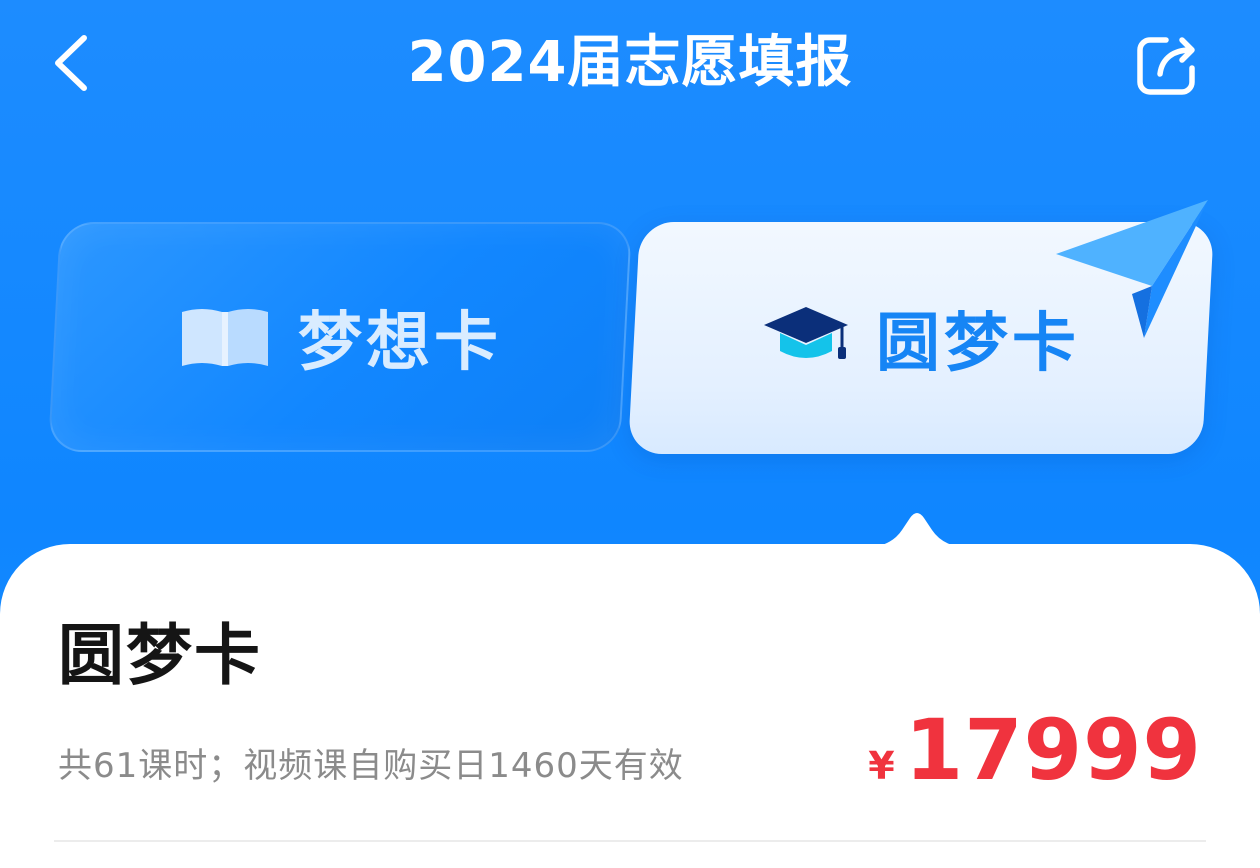 The width and height of the screenshot is (1260, 868). What do you see at coordinates (630, 841) in the screenshot?
I see `divider` at bounding box center [630, 841].